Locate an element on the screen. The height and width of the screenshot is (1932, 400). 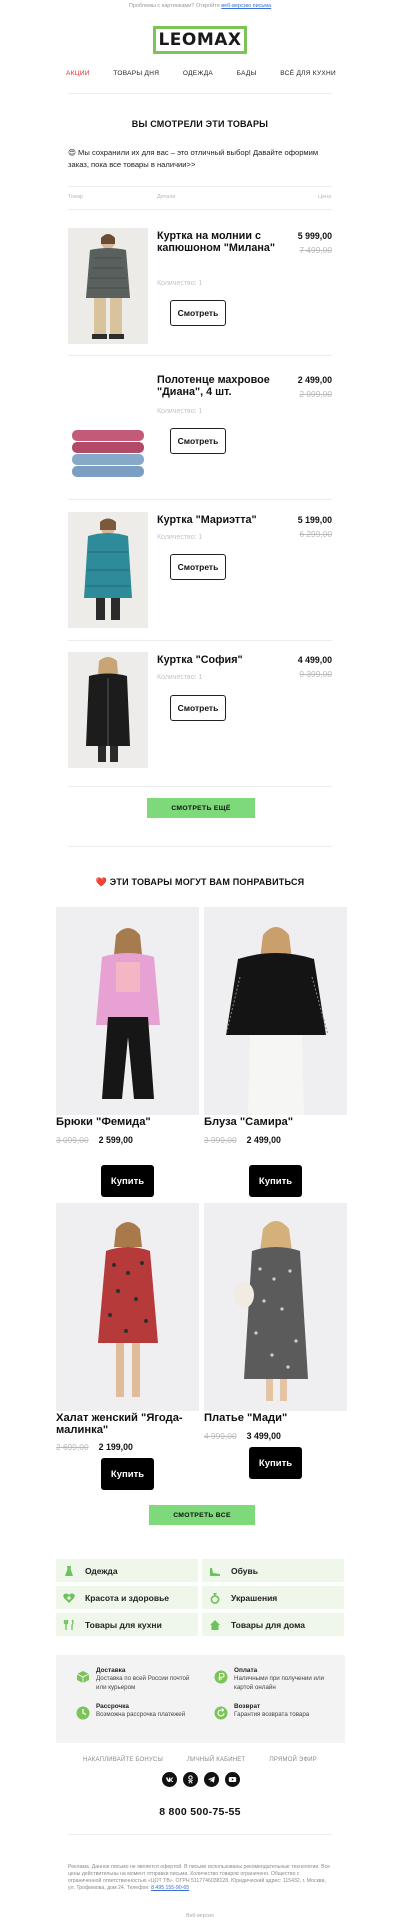
info-installment: Рассрочка Возможна рассрочка платежей is located at coordinates (138, 1711).